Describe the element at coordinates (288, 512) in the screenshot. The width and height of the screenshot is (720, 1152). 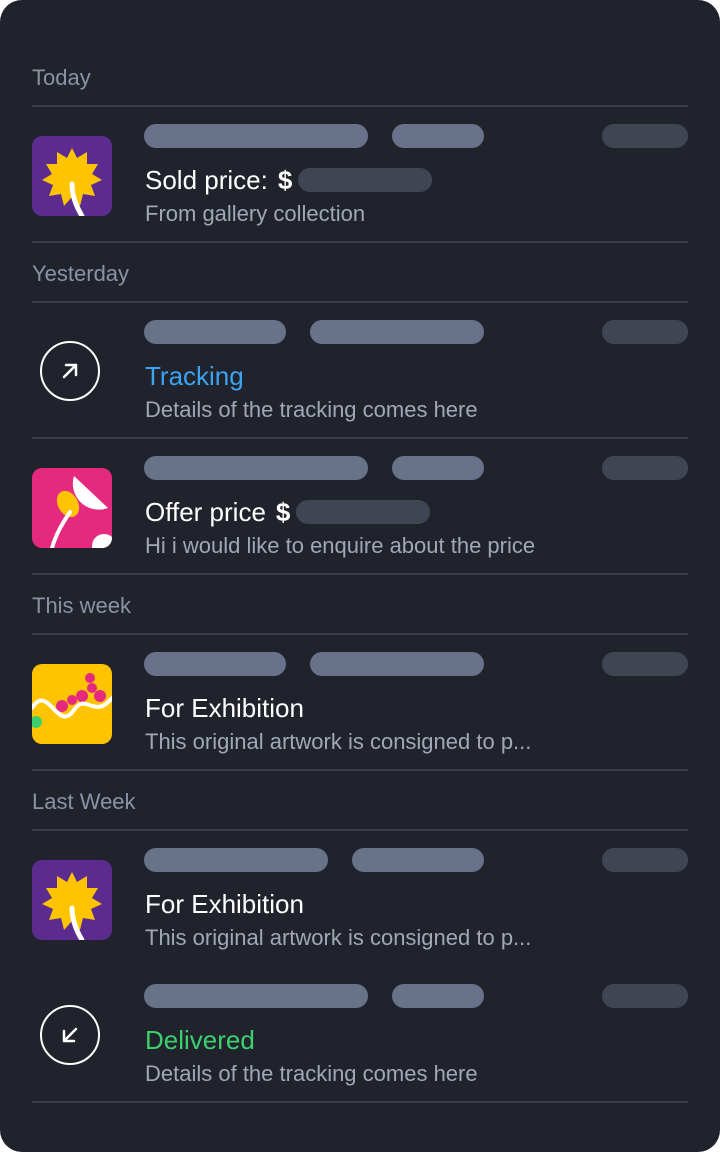
I see `notification-title: Offer price $` at that location.